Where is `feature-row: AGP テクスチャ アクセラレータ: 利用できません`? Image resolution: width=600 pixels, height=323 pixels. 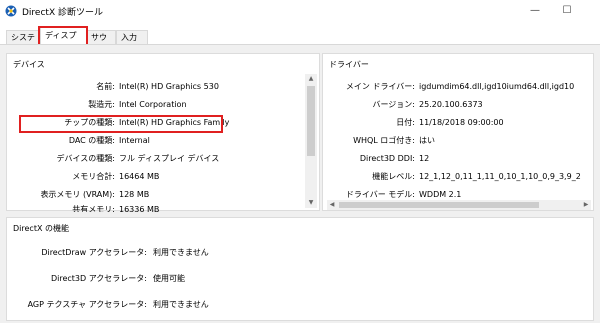
feature-row: AGP テクスチャ アクセラレータ: 利用できません is located at coordinates (207, 305).